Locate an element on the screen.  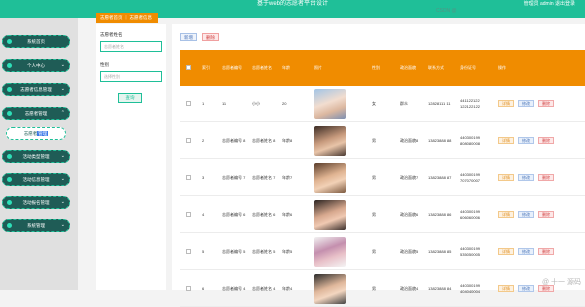
row-no: 11 is located at coordinates (224, 103).